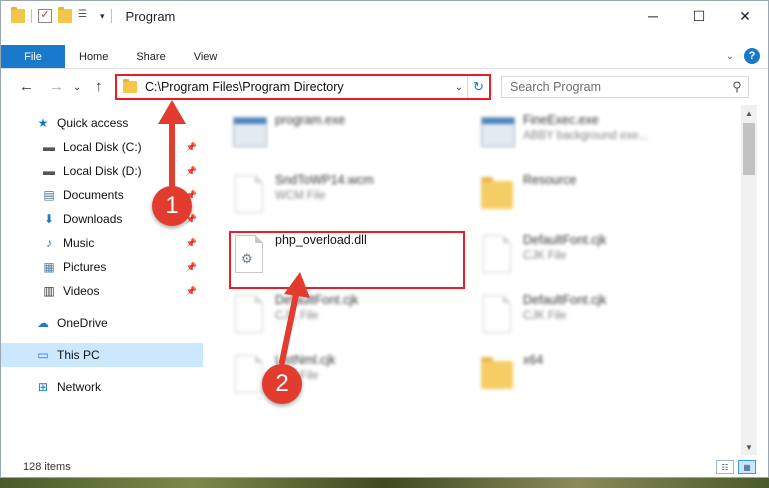  I want to click on sidebar-item-videos: ▥ Videos 📌, so click(102, 291).